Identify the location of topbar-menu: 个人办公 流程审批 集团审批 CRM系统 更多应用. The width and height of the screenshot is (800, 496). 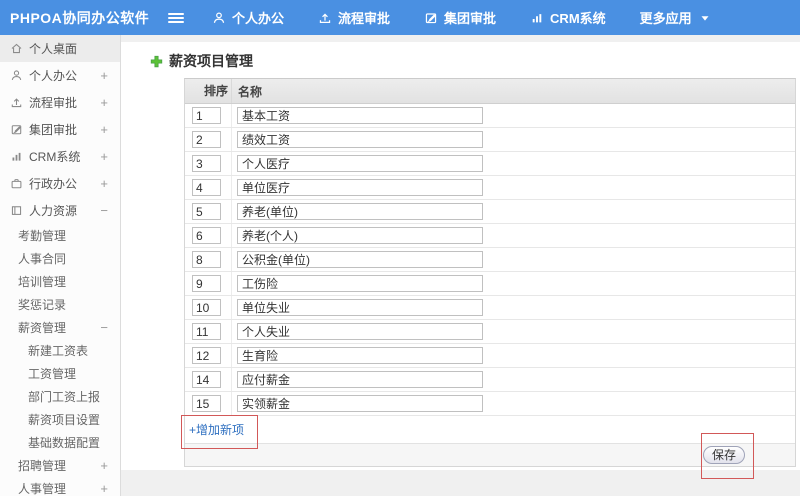
(462, 17).